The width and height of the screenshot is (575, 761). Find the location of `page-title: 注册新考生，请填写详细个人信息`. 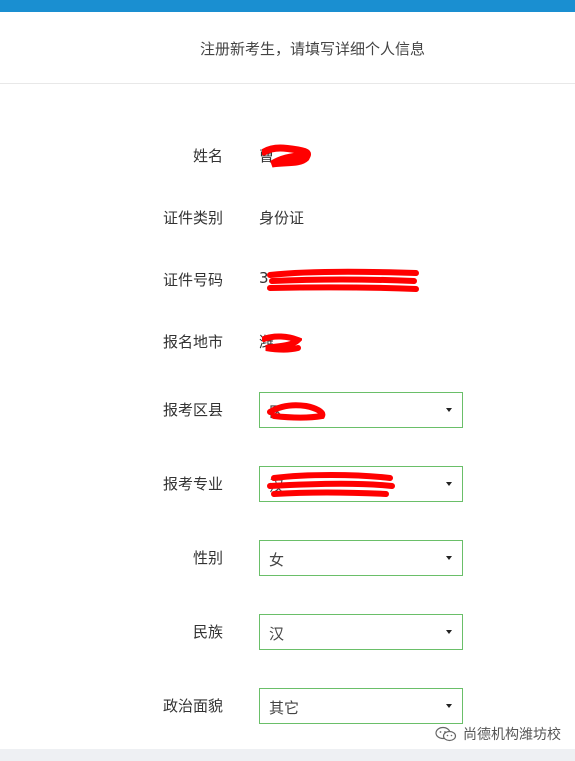

page-title: 注册新考生，请填写详细个人信息 is located at coordinates (313, 49).